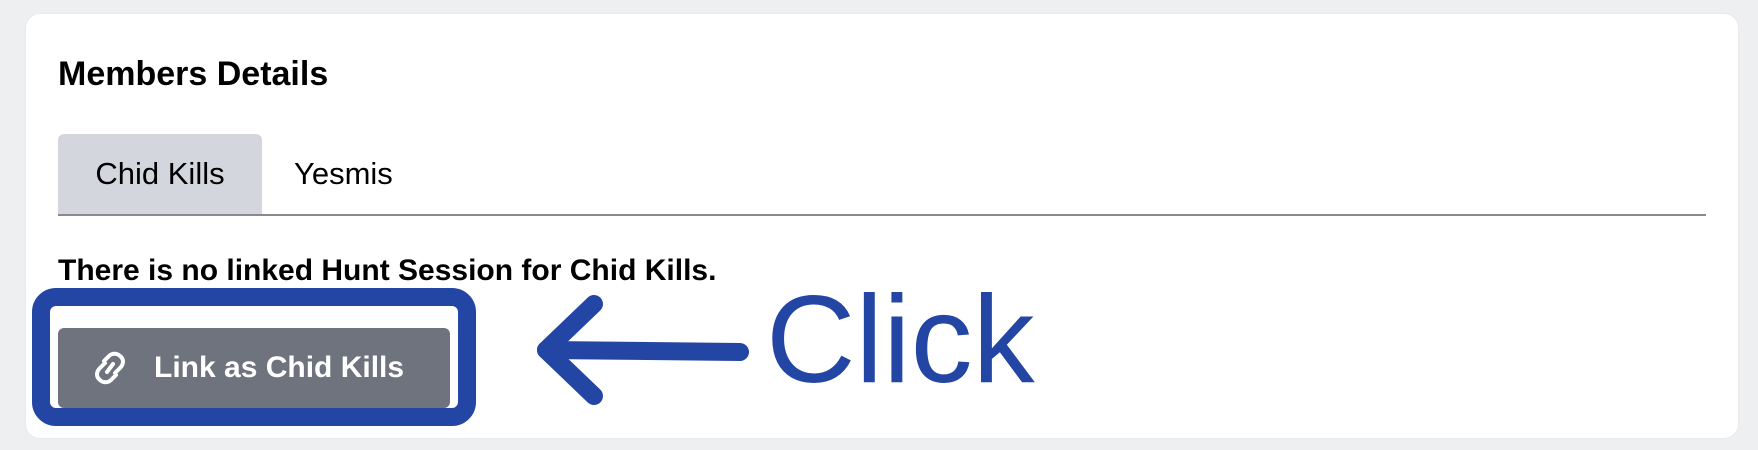 The image size is (1758, 450). What do you see at coordinates (193, 74) in the screenshot?
I see `panel-title: Members Details` at bounding box center [193, 74].